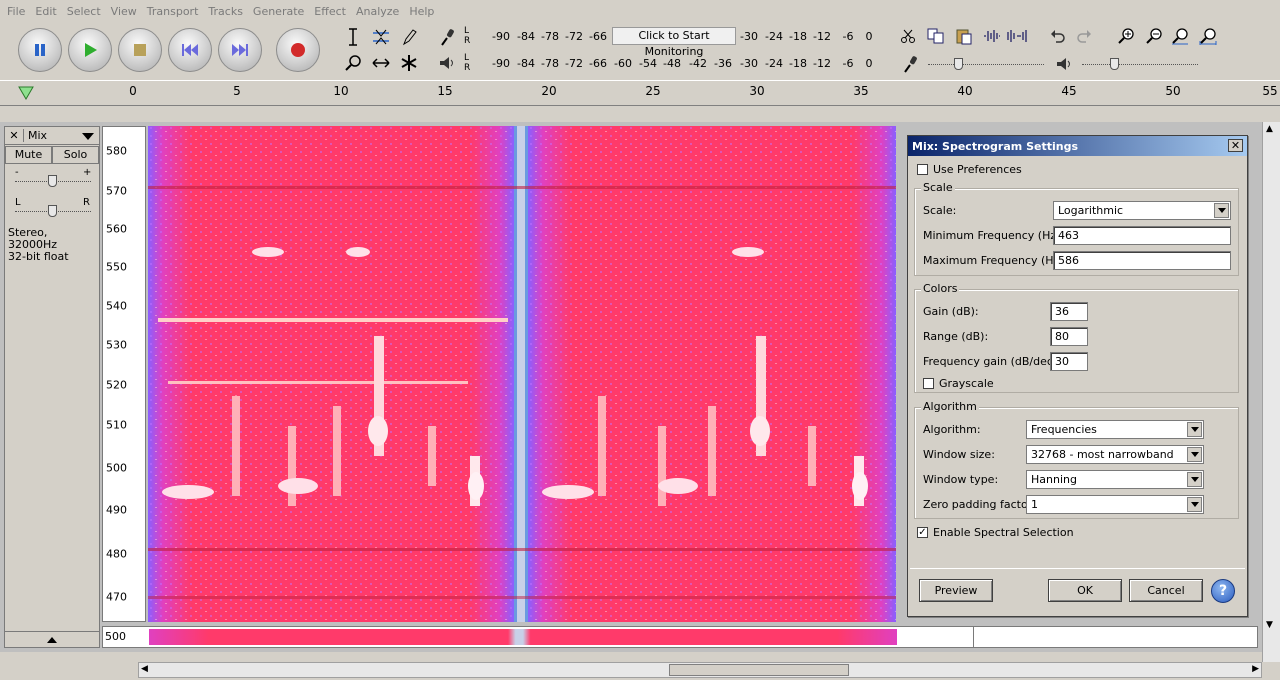 This screenshot has width=1280, height=680. I want to click on menu-file: File, so click(16, 11).